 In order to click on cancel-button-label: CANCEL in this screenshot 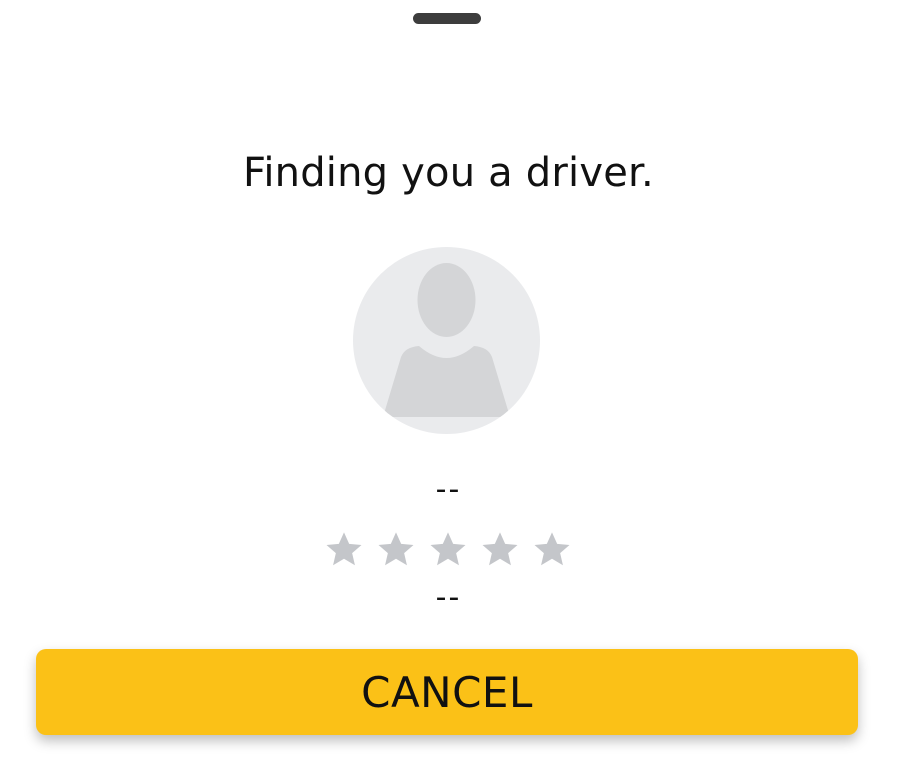, I will do `click(447, 692)`.